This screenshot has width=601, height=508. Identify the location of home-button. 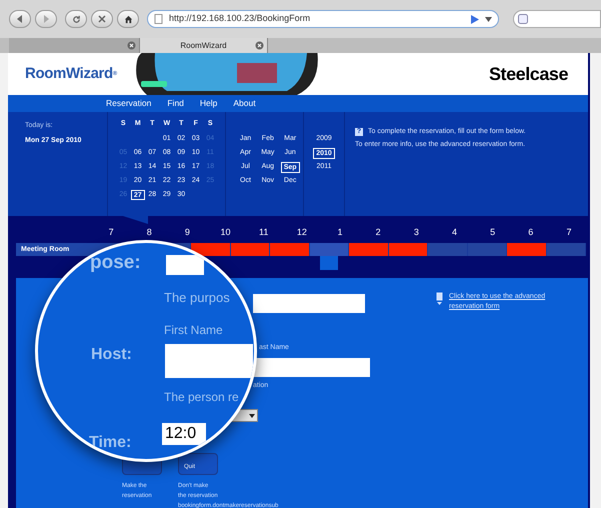
(128, 19).